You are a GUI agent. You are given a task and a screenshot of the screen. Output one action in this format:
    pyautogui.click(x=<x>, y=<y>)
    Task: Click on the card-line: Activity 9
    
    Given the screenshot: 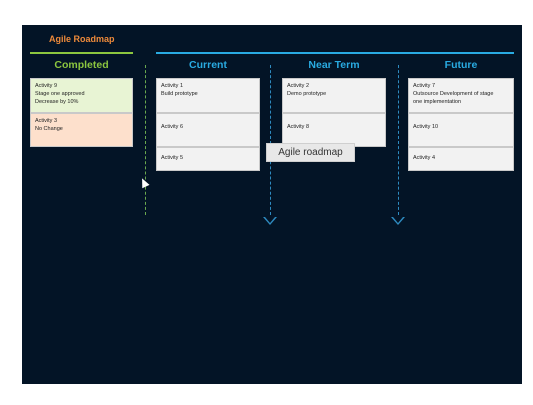 What is the action you would take?
    pyautogui.click(x=46, y=86)
    